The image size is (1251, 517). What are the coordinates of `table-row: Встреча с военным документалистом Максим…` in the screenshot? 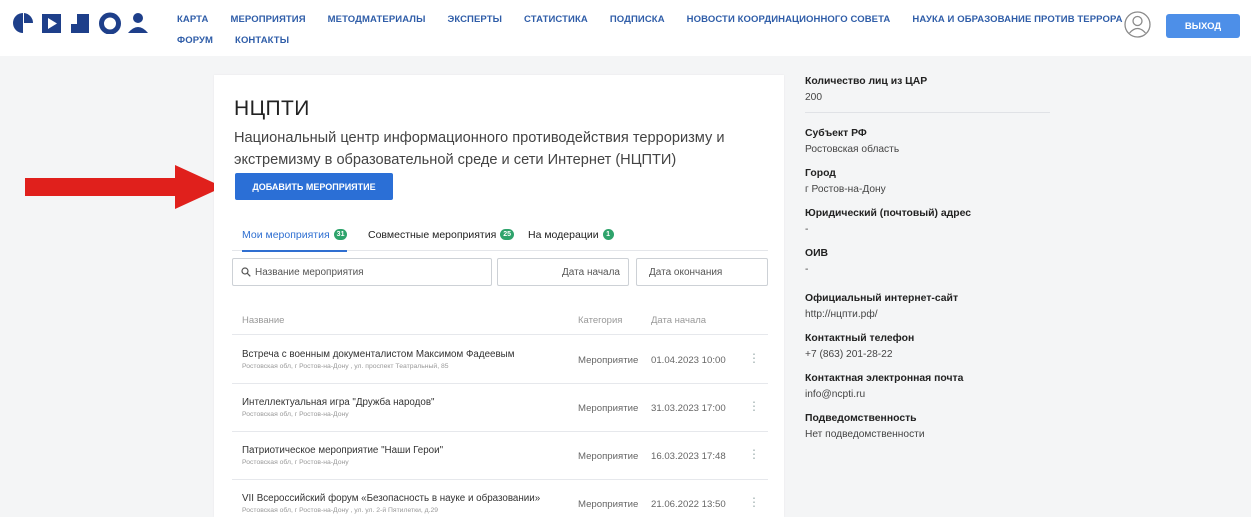 It's located at (500, 360).